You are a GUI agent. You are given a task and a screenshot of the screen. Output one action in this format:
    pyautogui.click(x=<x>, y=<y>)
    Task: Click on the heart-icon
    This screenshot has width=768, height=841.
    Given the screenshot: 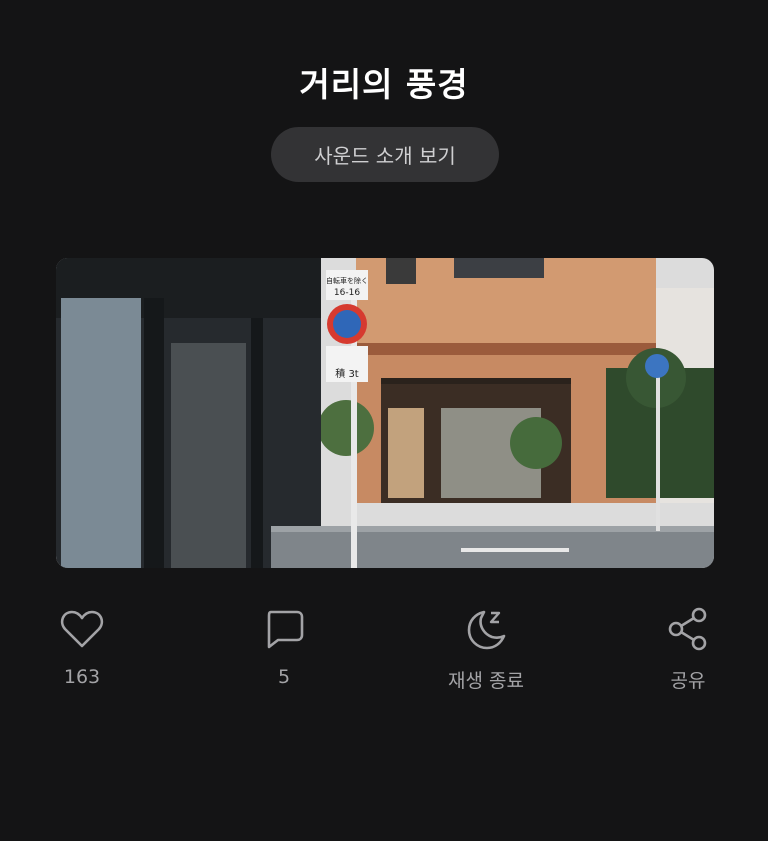 What is the action you would take?
    pyautogui.click(x=82, y=629)
    